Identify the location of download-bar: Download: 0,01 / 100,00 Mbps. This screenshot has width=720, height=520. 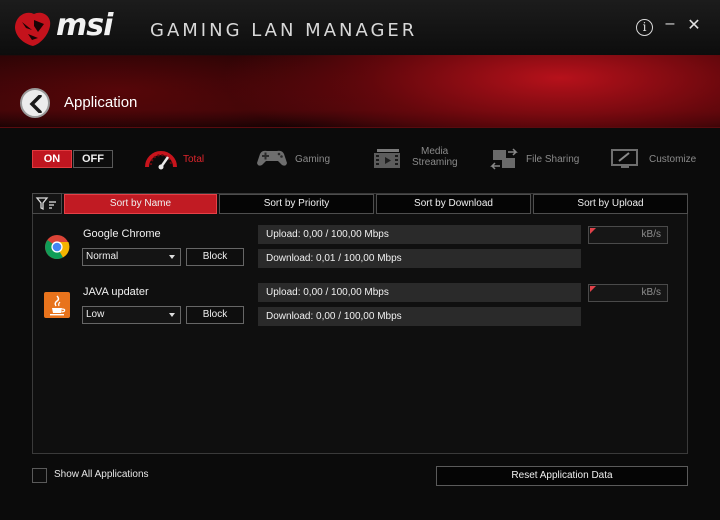
(419, 258).